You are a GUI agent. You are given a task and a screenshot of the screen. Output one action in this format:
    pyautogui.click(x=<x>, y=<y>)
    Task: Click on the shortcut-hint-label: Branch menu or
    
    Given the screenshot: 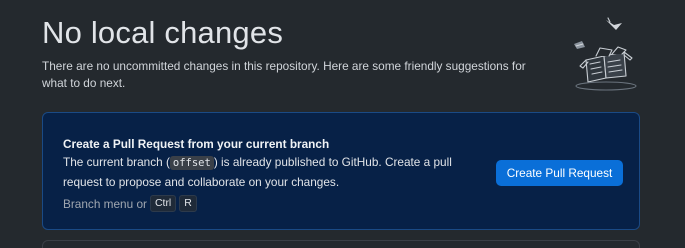 What is the action you would take?
    pyautogui.click(x=105, y=203)
    